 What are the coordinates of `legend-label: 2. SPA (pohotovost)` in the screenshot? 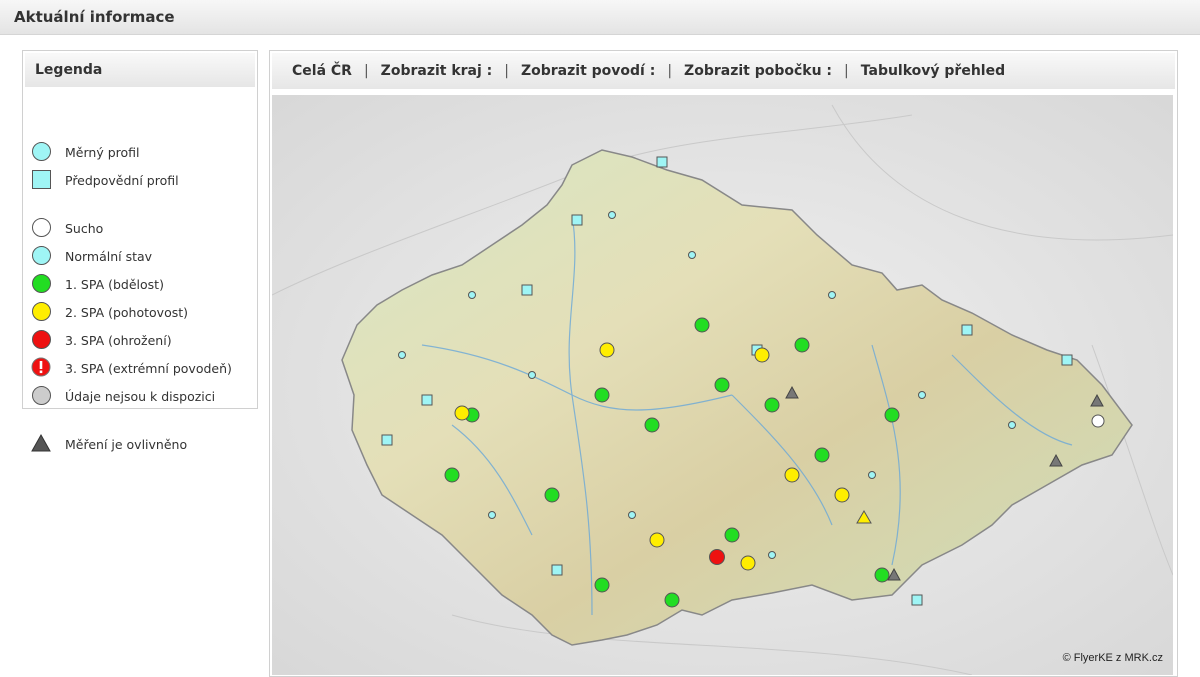 It's located at (127, 312).